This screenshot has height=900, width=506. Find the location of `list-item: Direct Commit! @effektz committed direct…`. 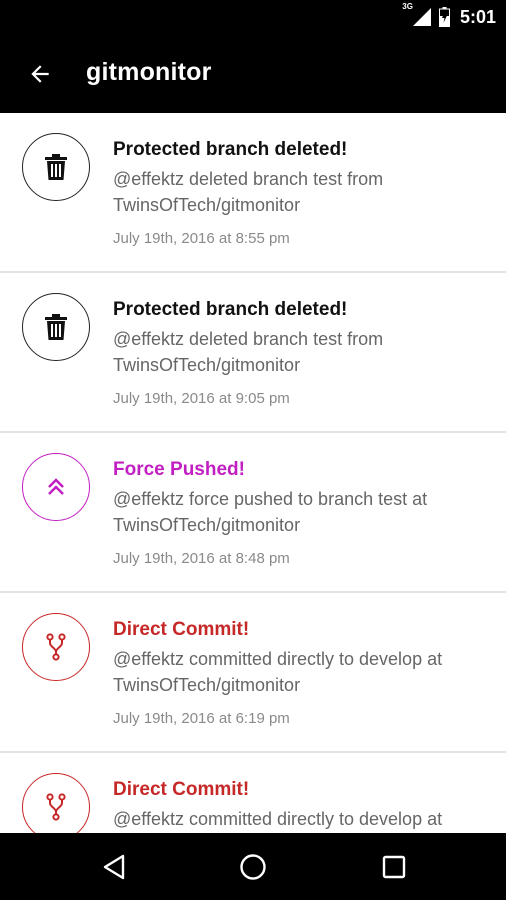

list-item: Direct Commit! @effektz committed direct… is located at coordinates (253, 793).